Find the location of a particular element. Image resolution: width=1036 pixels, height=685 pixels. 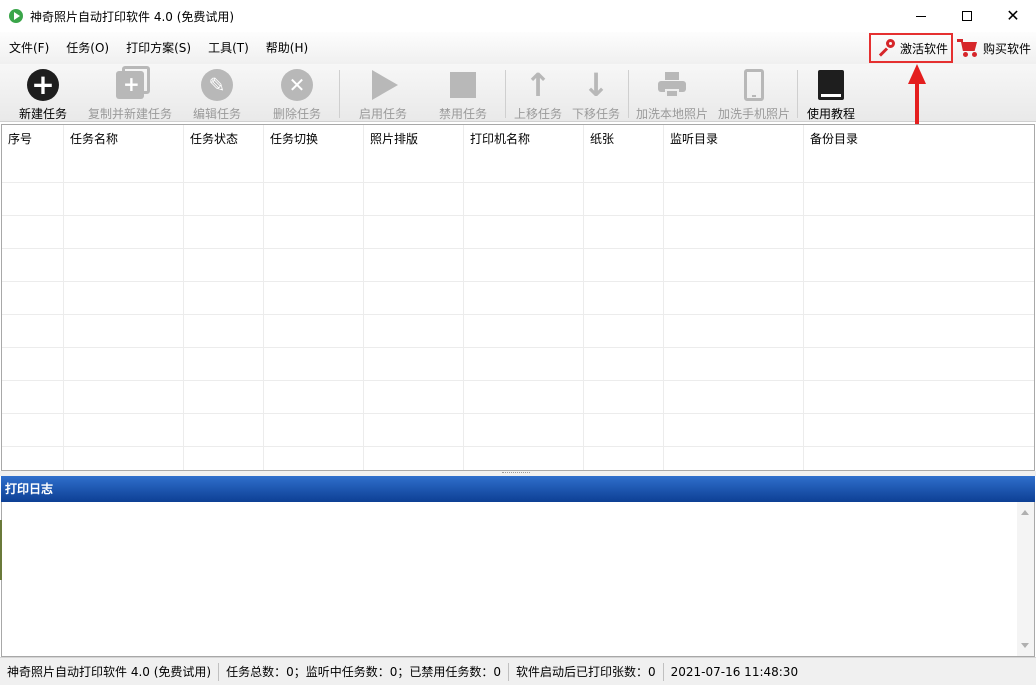

delete-task-label: 删除任务 is located at coordinates (296, 114).